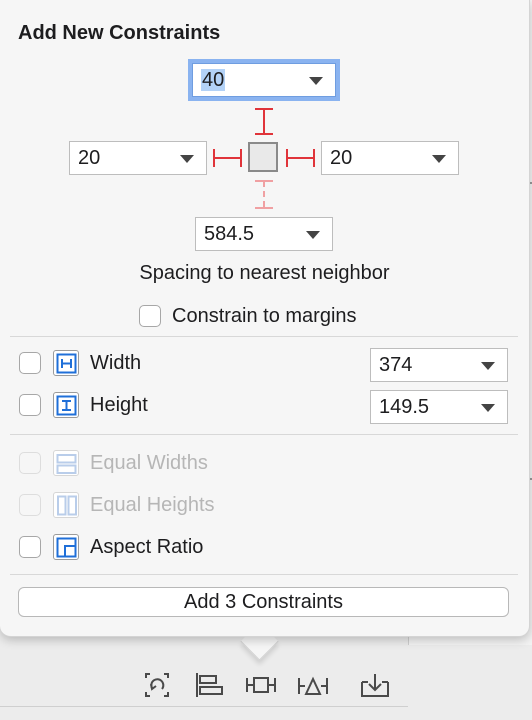 This screenshot has width=532, height=720. What do you see at coordinates (375, 685) in the screenshot?
I see `embed-in-icon` at bounding box center [375, 685].